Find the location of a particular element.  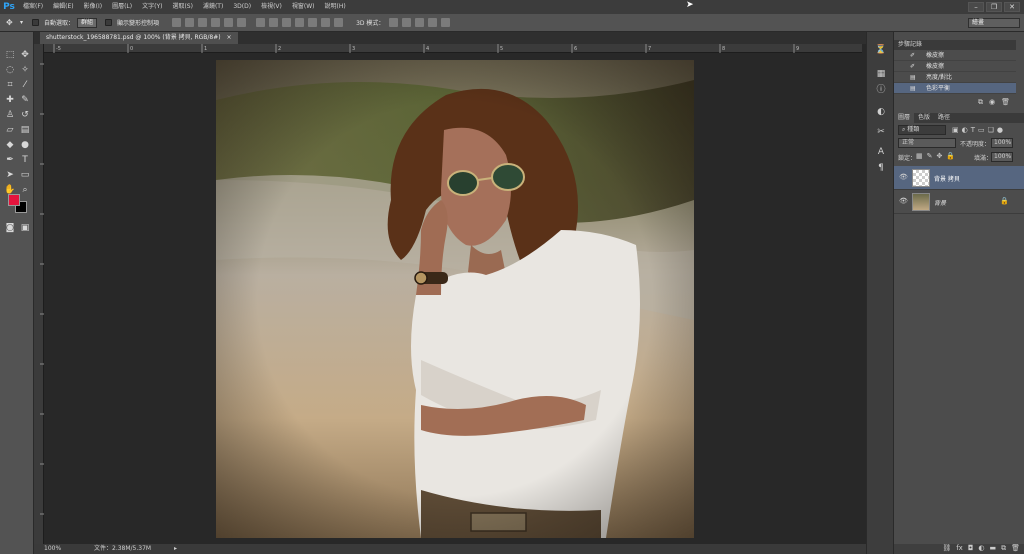

path-selection-tool-icon: ➤ is located at coordinates (10, 175).